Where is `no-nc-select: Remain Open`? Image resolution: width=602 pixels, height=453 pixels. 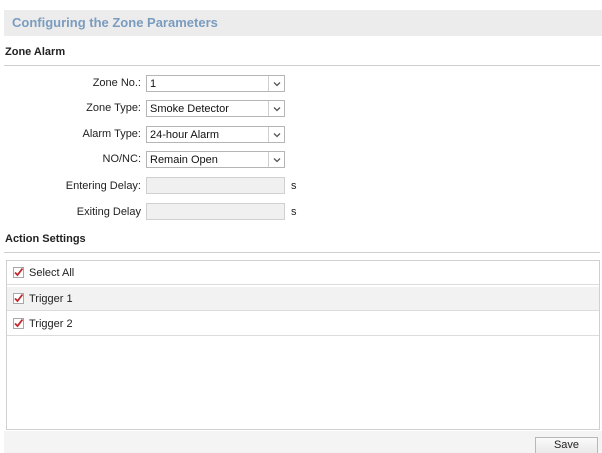 no-nc-select: Remain Open is located at coordinates (215, 159).